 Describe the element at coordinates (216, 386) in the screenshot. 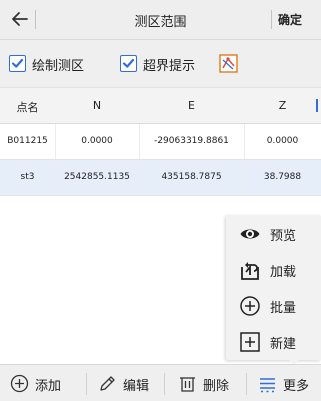

I see `delete-label: 删除` at that location.